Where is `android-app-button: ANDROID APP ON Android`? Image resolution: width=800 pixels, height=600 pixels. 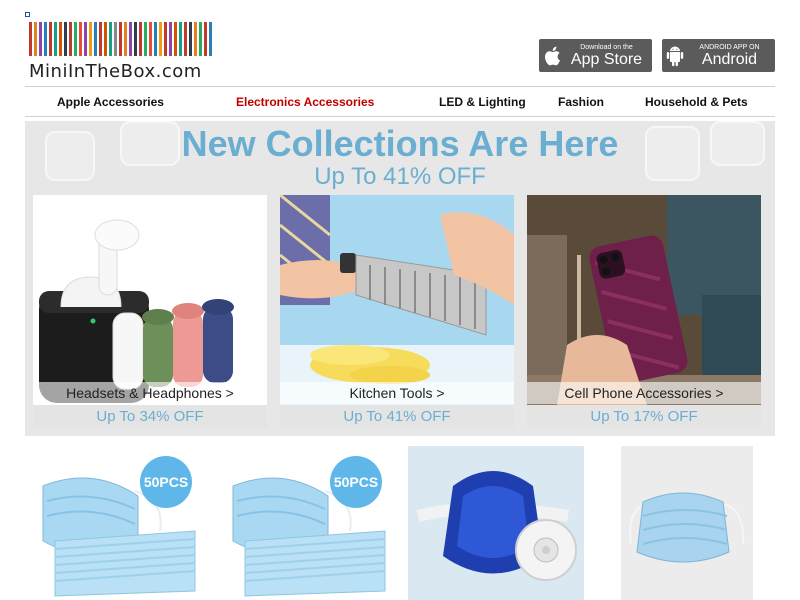
android-app-button: ANDROID APP ON Android is located at coordinates (718, 55).